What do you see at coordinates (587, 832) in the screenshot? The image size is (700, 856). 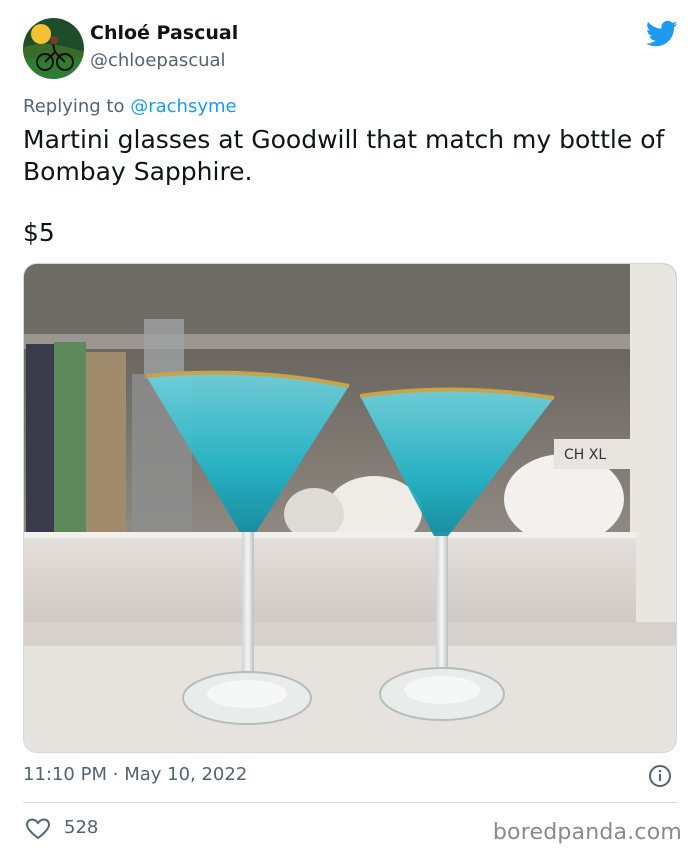 I see `watermark: boredpanda.com` at bounding box center [587, 832].